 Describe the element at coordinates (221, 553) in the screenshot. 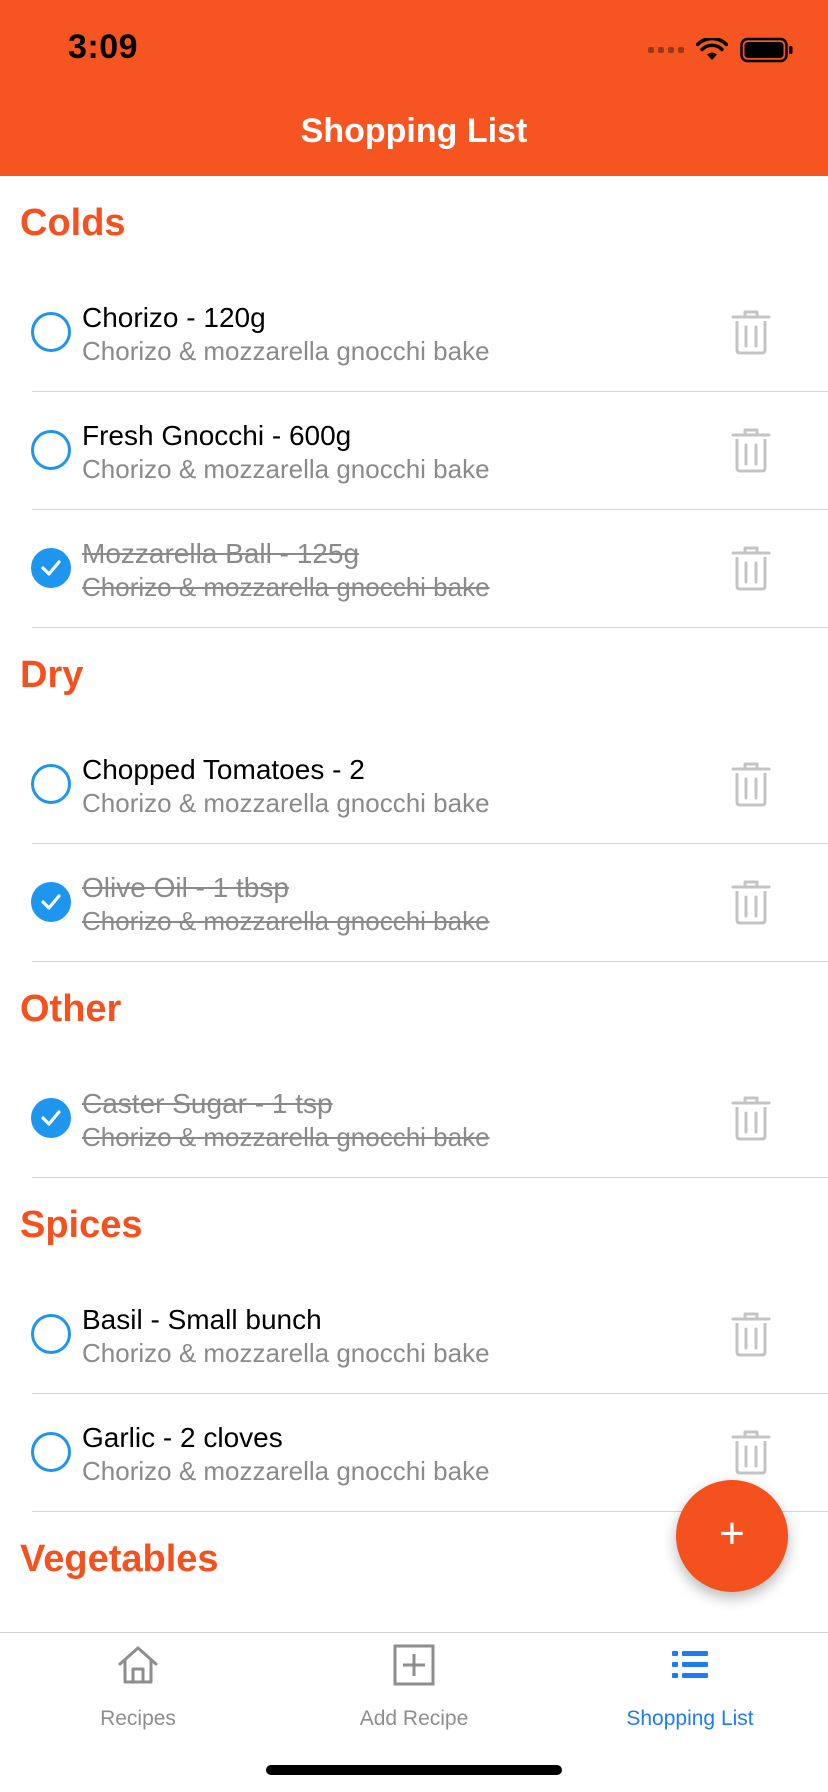

I see `item-name: Mozzarella Ball - 125g` at that location.